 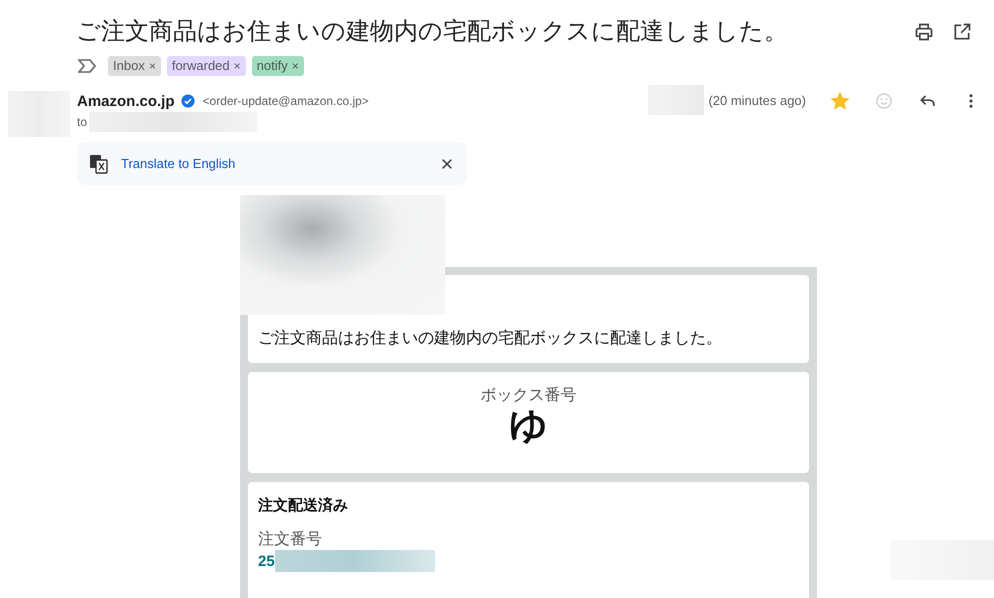 I want to click on label-name: Inbox, so click(x=129, y=66).